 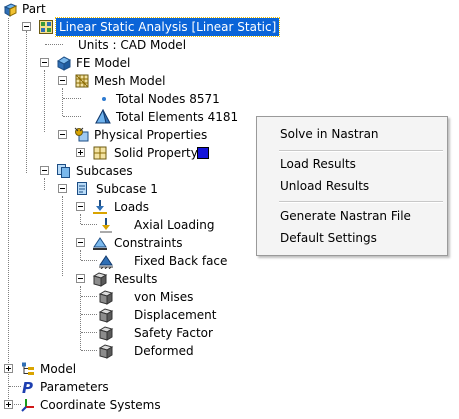 I want to click on tree-node-displacement: Displacement, so click(x=110, y=315).